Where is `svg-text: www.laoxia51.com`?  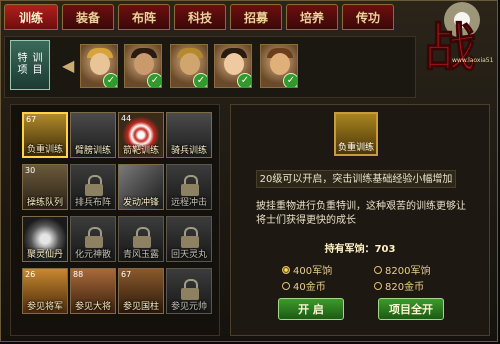 svg-text: www.laoxia51.com is located at coordinates (473, 60).